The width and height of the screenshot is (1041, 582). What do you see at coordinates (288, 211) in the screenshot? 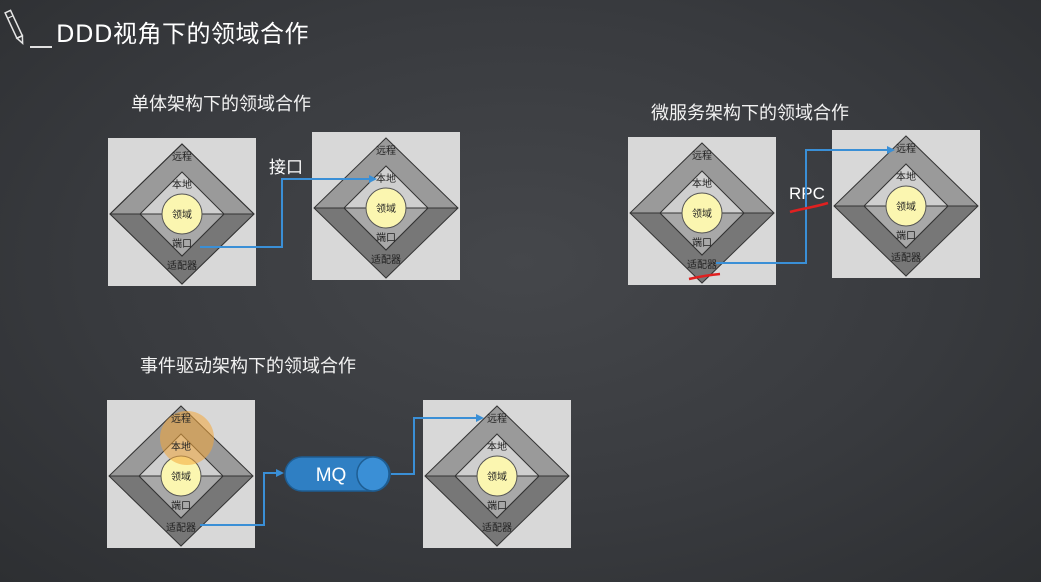
I see `interface-arrow` at bounding box center [288, 211].